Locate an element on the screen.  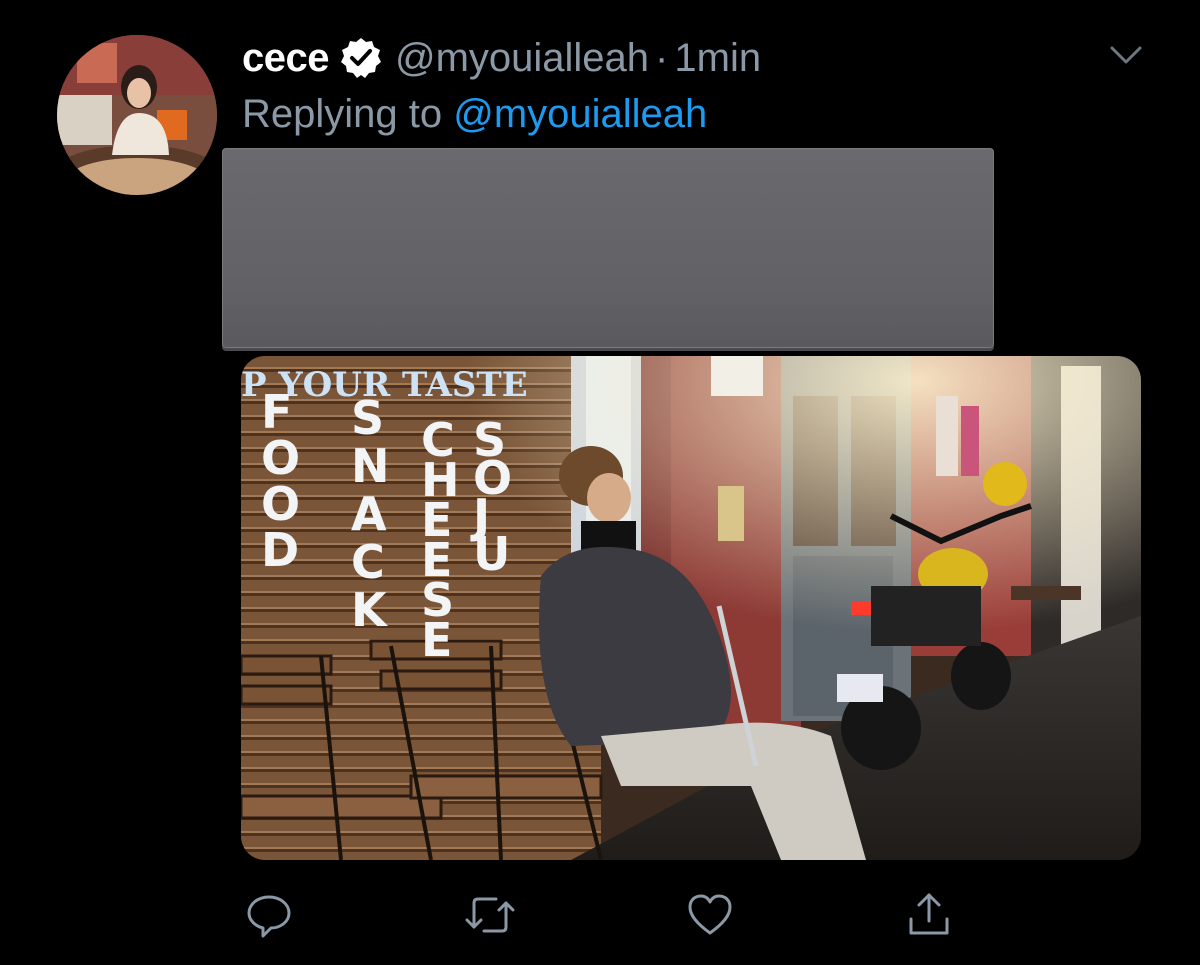
redaction-box is located at coordinates (608, 248).